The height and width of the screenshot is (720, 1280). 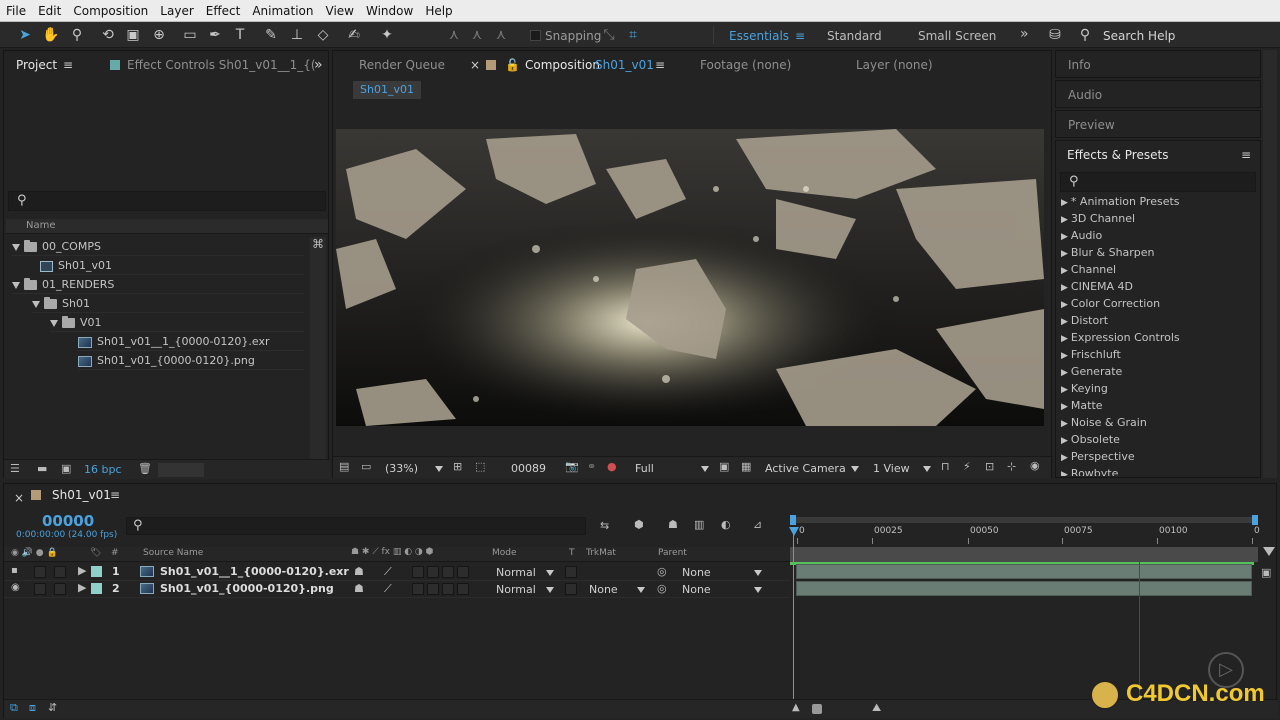 I want to click on effects-category: Color Correction, so click(x=1110, y=303).